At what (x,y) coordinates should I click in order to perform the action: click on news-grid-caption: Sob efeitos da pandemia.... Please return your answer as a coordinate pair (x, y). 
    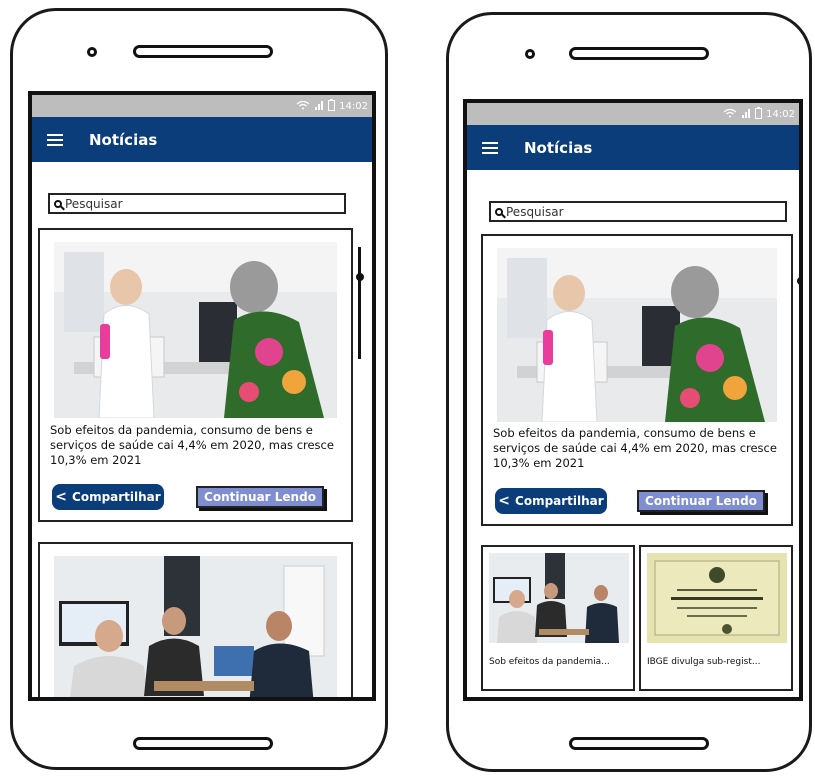
    Looking at the image, I should click on (549, 662).